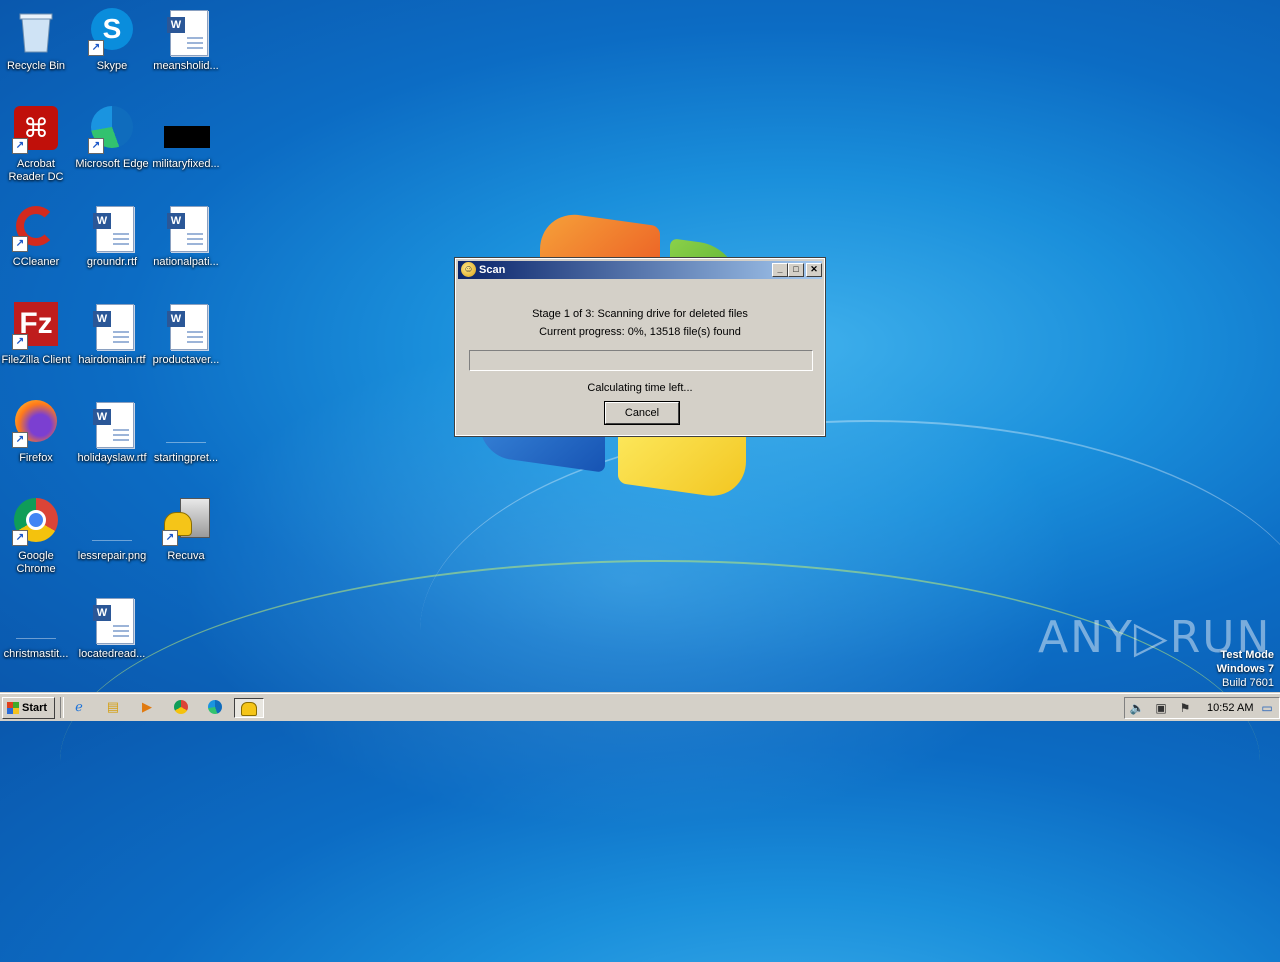 This screenshot has width=1280, height=962. Describe the element at coordinates (35, 708) in the screenshot. I see `start-label: Start` at that location.